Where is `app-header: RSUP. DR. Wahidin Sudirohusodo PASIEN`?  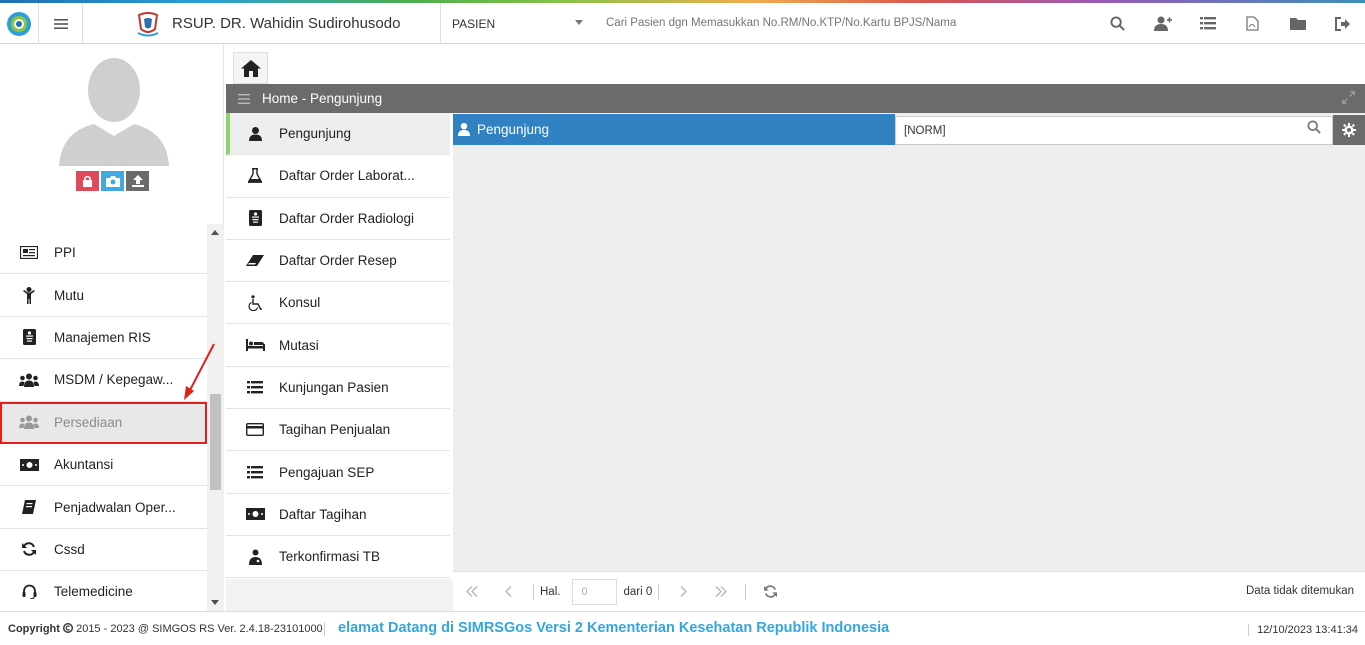
app-header: RSUP. DR. Wahidin Sudirohusodo PASIEN is located at coordinates (682, 23).